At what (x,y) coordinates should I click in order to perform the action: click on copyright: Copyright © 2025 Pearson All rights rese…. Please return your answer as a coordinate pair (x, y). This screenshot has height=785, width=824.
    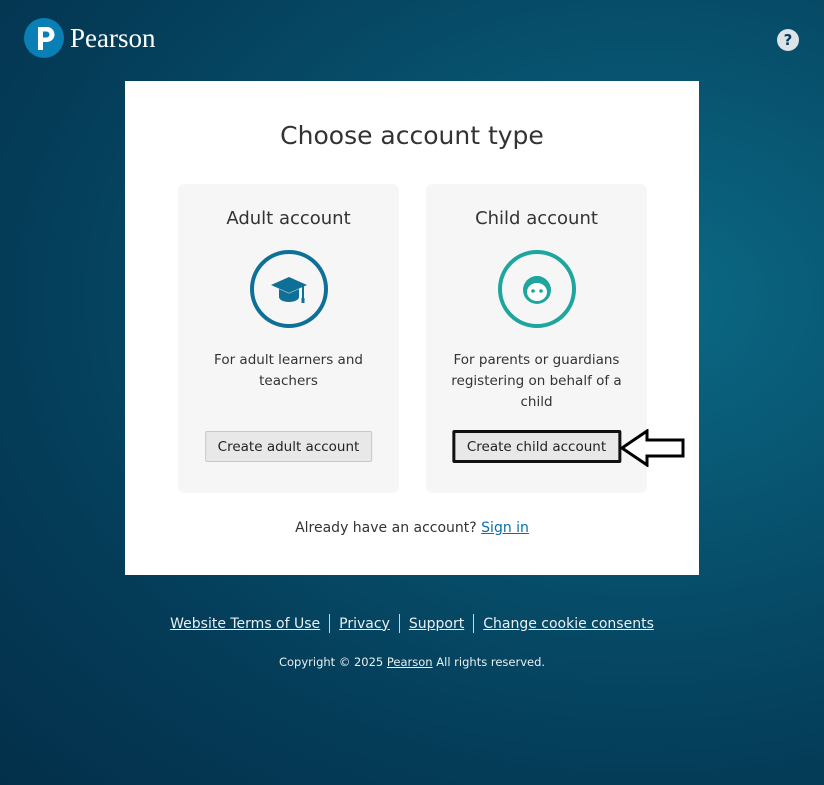
    Looking at the image, I should click on (412, 662).